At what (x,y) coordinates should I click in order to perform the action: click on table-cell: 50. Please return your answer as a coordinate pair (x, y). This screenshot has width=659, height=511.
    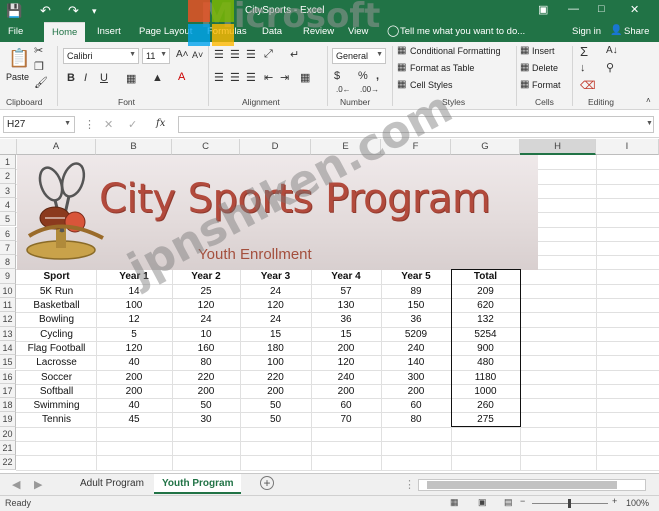
    Looking at the image, I should click on (206, 406).